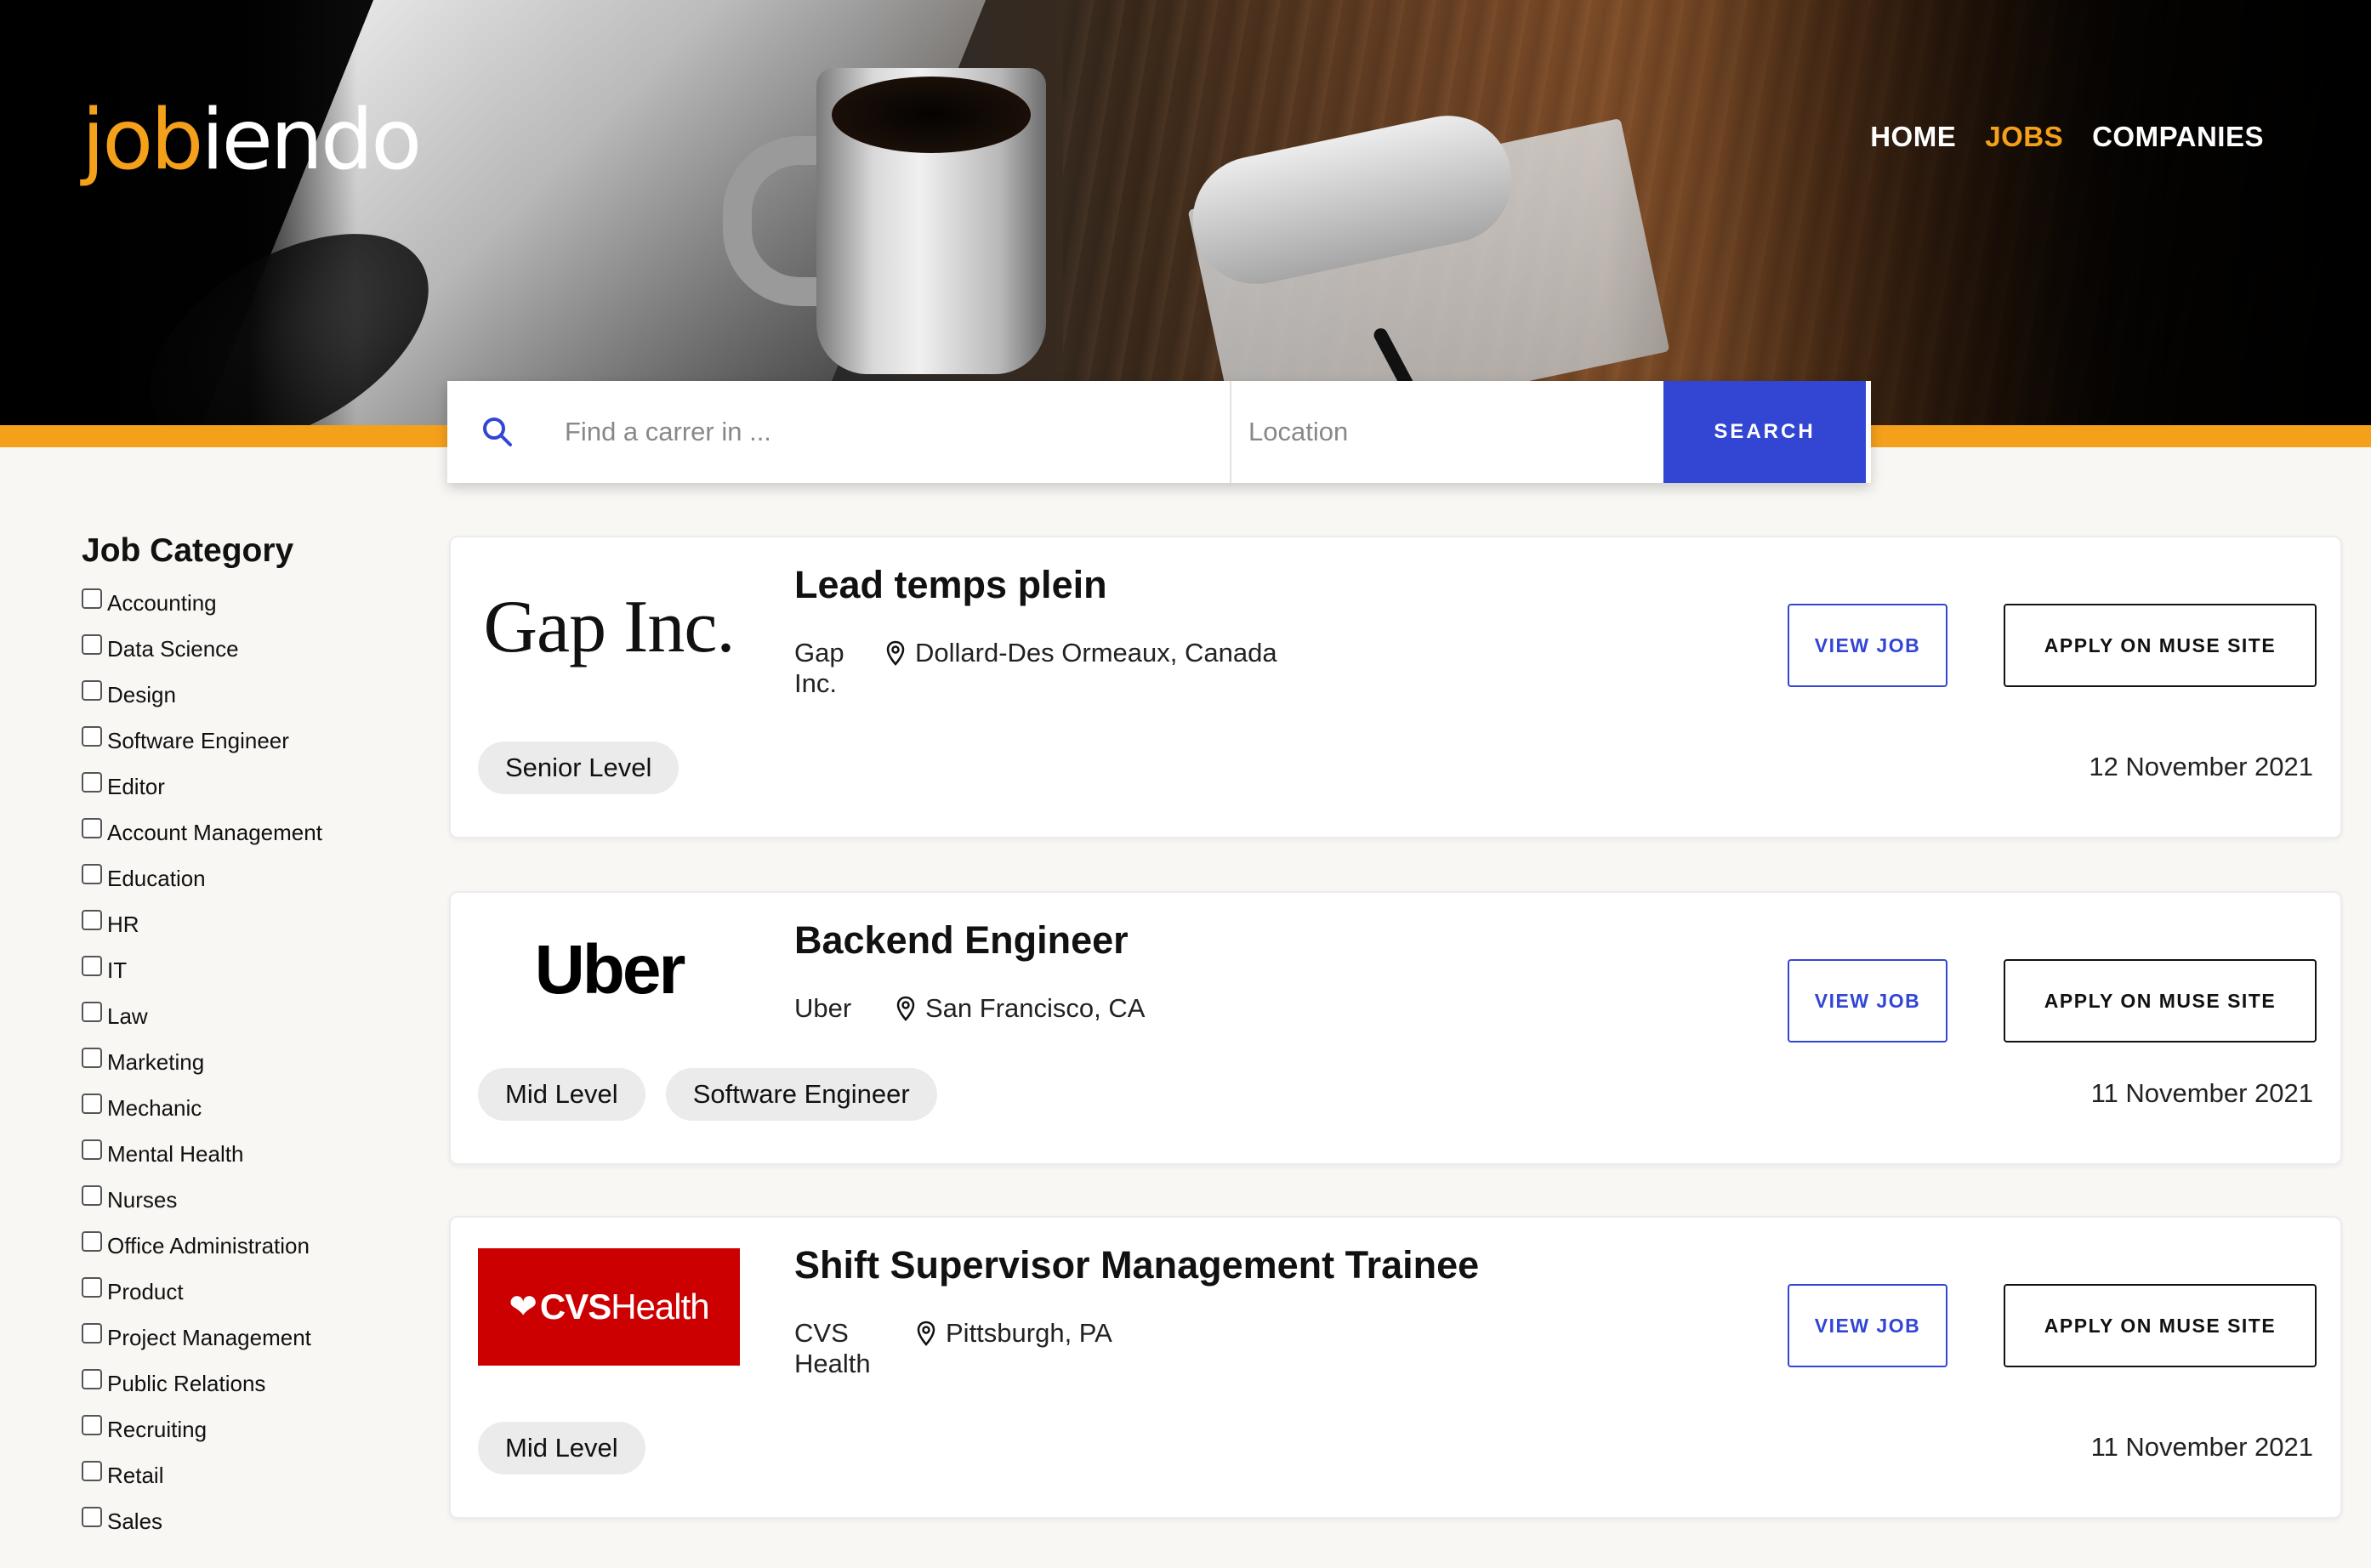 Image resolution: width=2371 pixels, height=1568 pixels. What do you see at coordinates (562, 1448) in the screenshot?
I see `job-tags: Mid Level` at bounding box center [562, 1448].